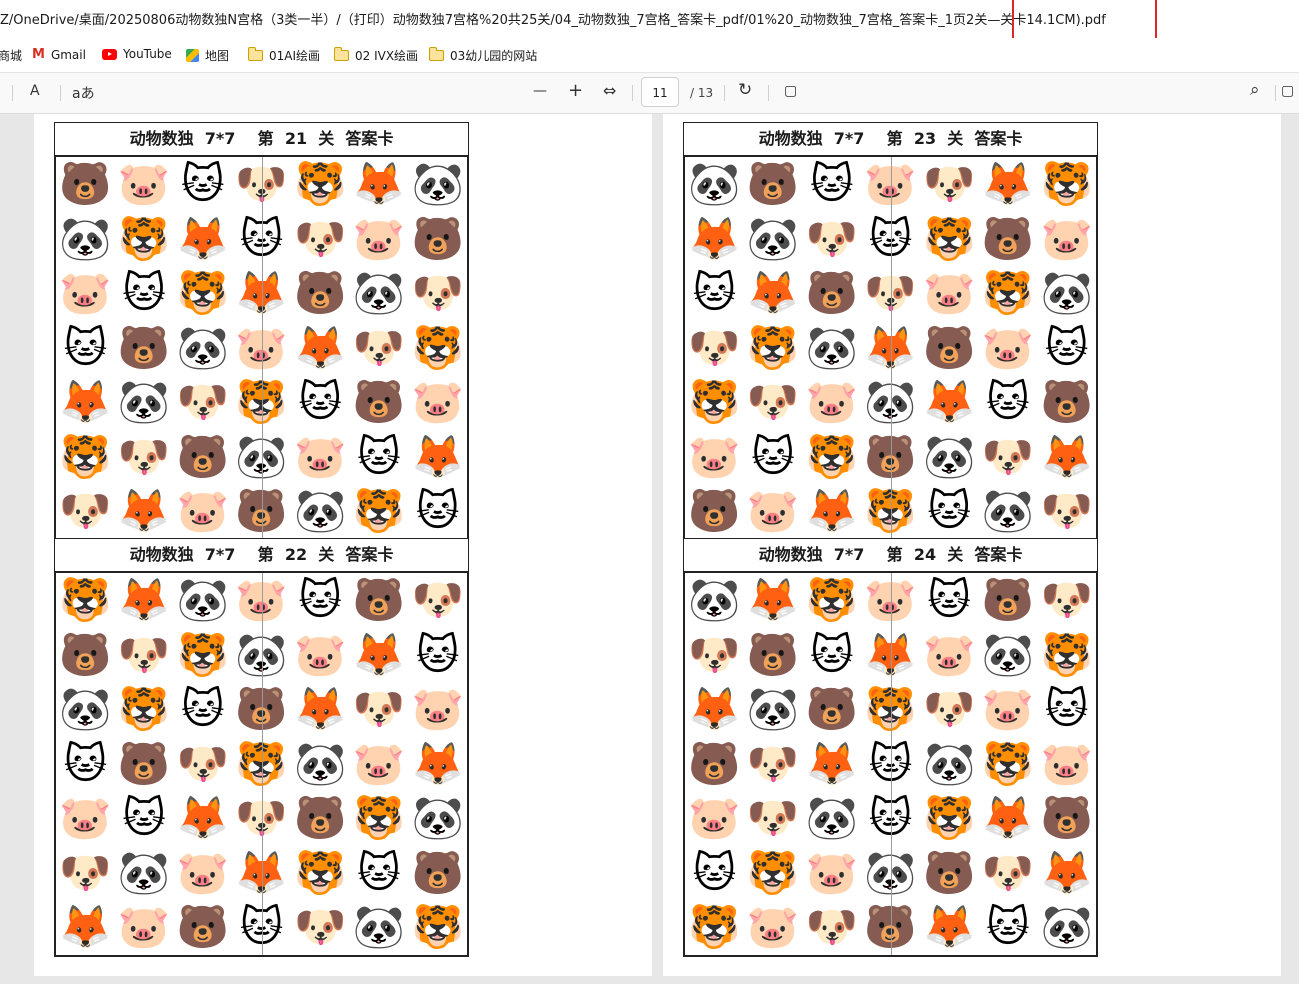 The image size is (1299, 984). Describe the element at coordinates (1255, 90) in the screenshot. I see `search-button: ⌕` at that location.